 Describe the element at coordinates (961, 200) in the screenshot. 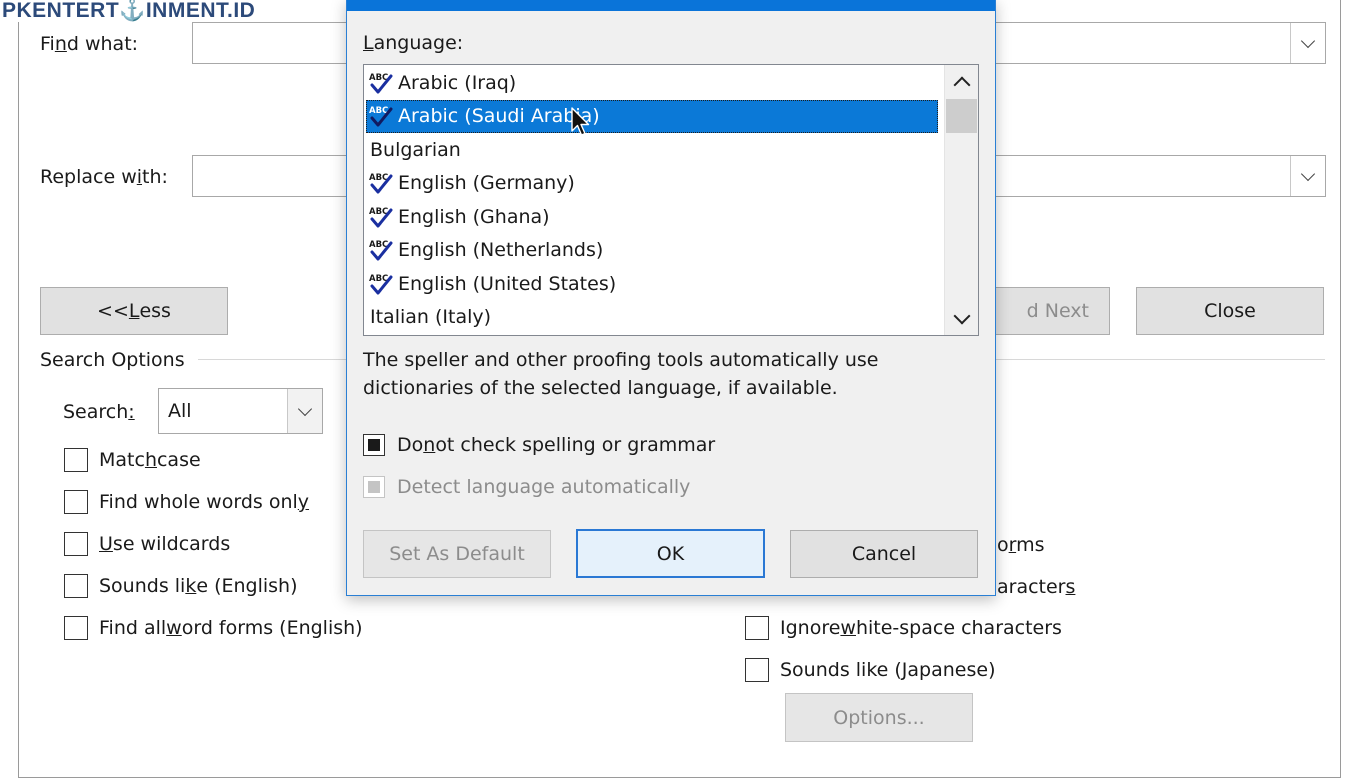

I see `language-list-scrollbar` at that location.